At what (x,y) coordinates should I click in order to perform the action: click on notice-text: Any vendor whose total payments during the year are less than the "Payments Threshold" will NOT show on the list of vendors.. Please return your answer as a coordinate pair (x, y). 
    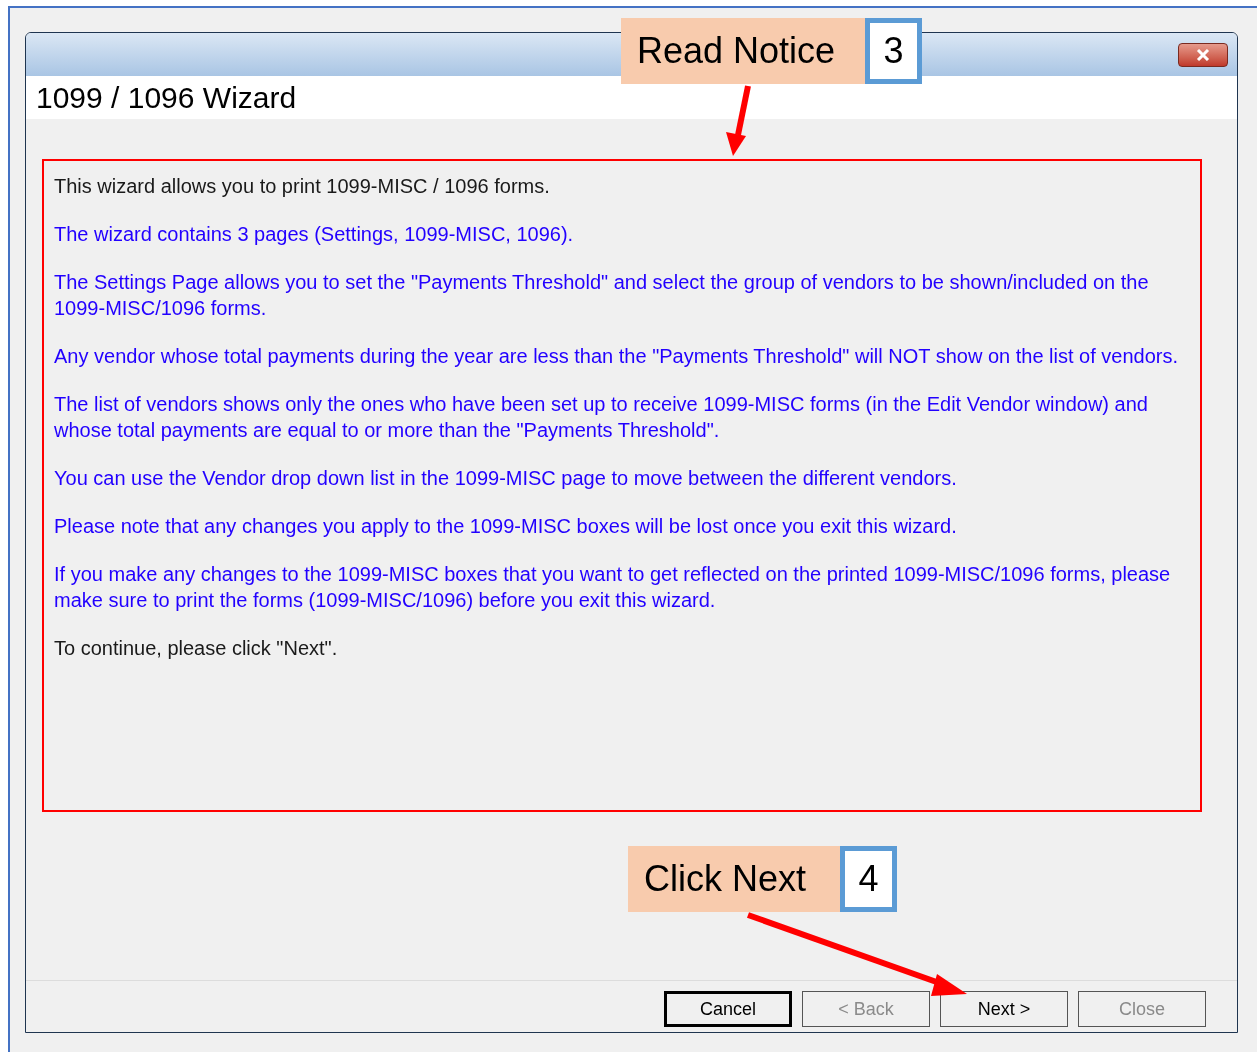
    Looking at the image, I should click on (617, 356).